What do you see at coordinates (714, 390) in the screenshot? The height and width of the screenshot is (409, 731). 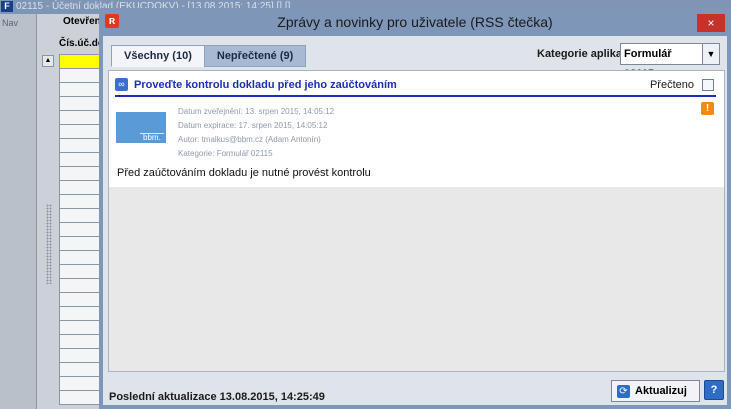 I see `help-icon: ?` at bounding box center [714, 390].